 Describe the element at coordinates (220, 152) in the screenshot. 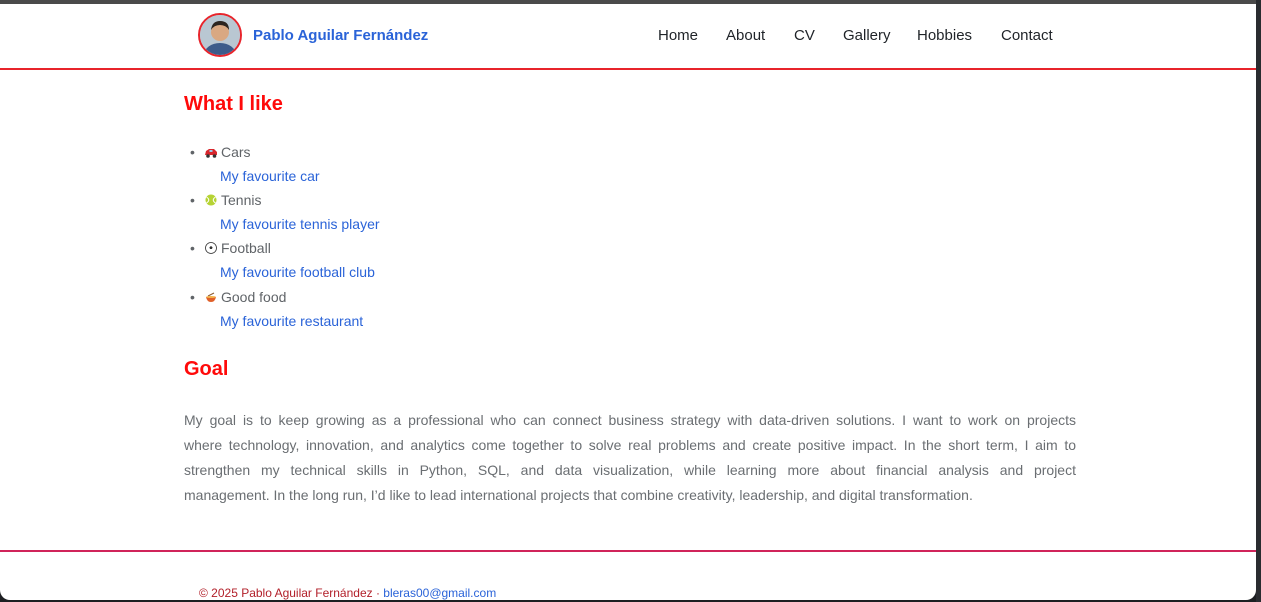

I see `list-item: • Cars` at that location.